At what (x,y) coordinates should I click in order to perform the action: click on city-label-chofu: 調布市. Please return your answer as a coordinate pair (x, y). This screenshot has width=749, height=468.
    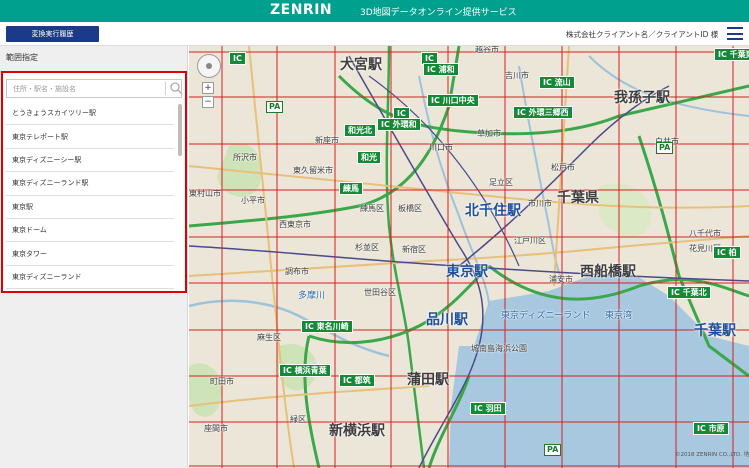
    Looking at the image, I should click on (297, 271).